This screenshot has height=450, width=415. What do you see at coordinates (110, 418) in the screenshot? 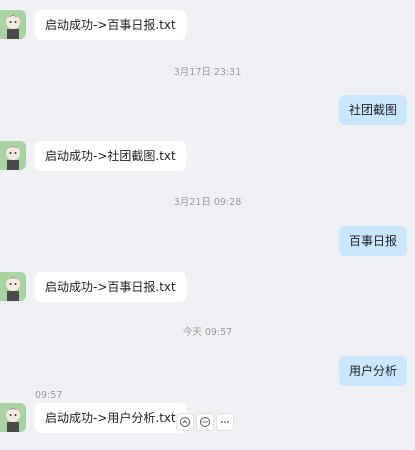
I see `message-bubble: 启动成功->用户分析.txt` at bounding box center [110, 418].